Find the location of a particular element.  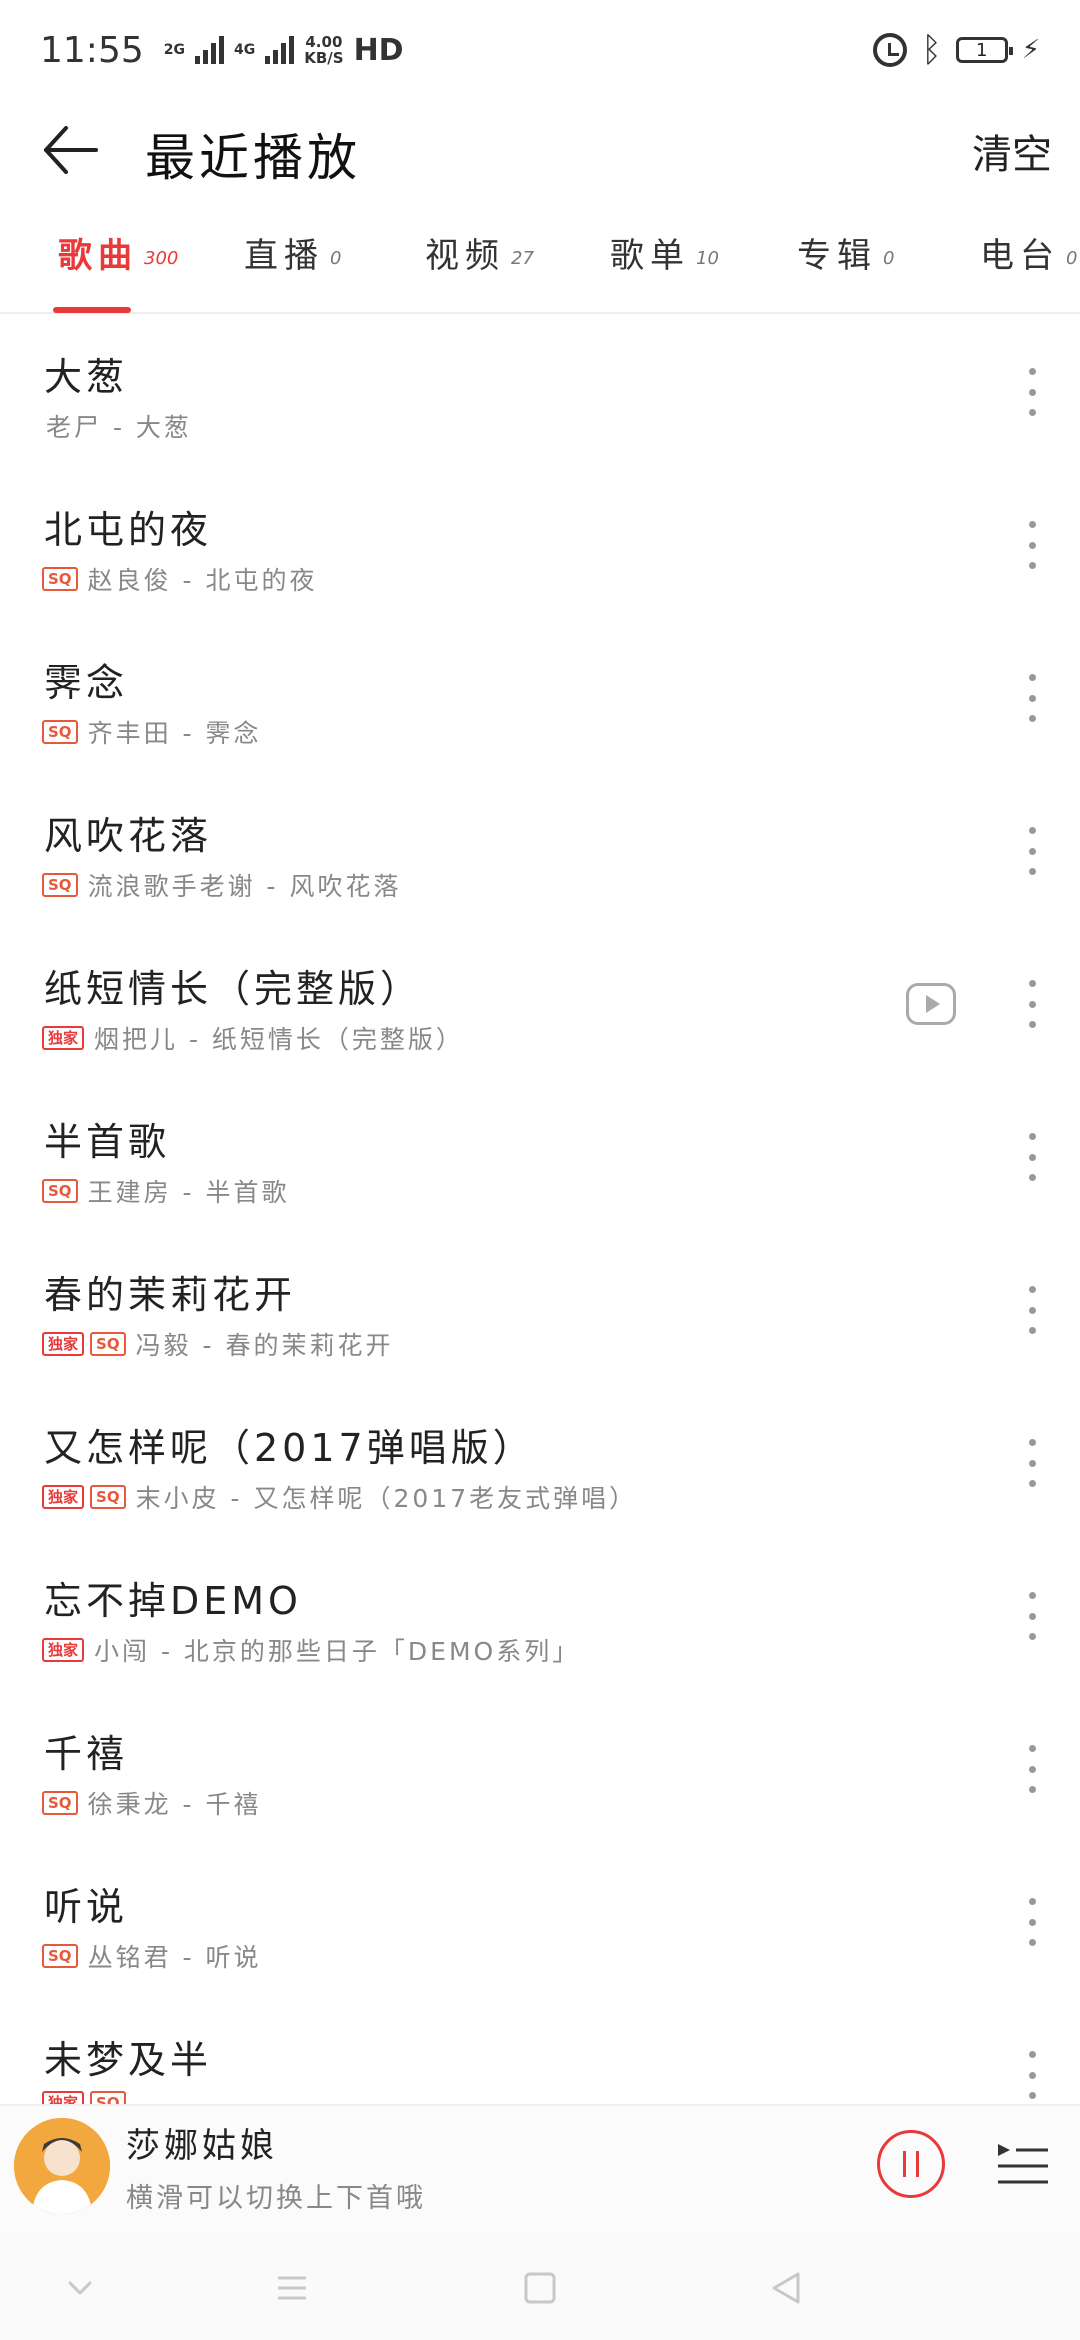

song-row: 春的茉莉花开 独家 SQ 冯毅 - 春的茉莉花开 is located at coordinates (540, 1310).